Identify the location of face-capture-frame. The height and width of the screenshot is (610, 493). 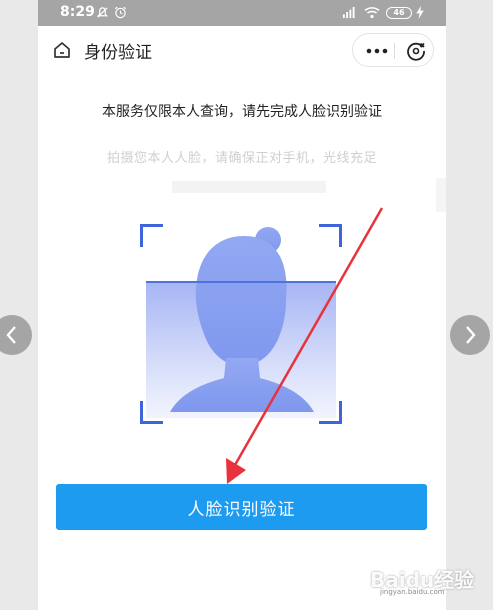
(241, 324).